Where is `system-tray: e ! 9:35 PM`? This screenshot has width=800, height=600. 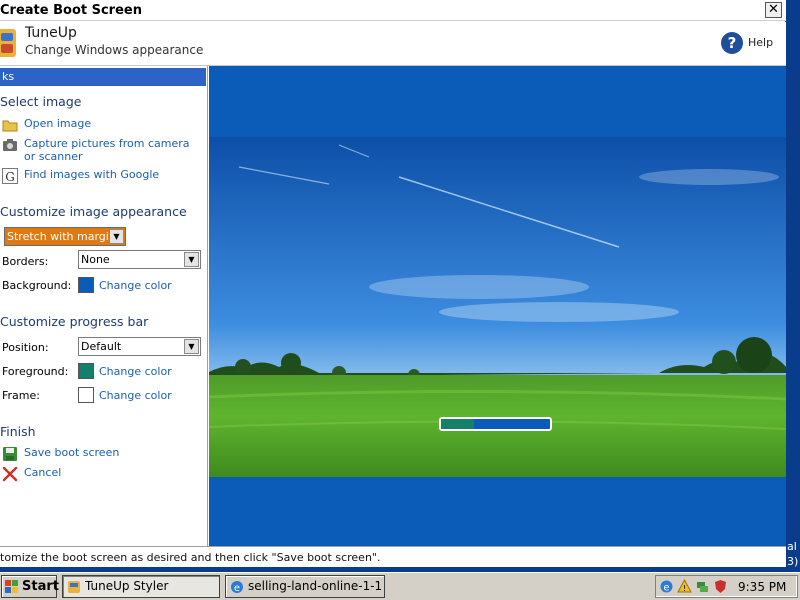
system-tray: e ! 9:35 PM is located at coordinates (726, 586).